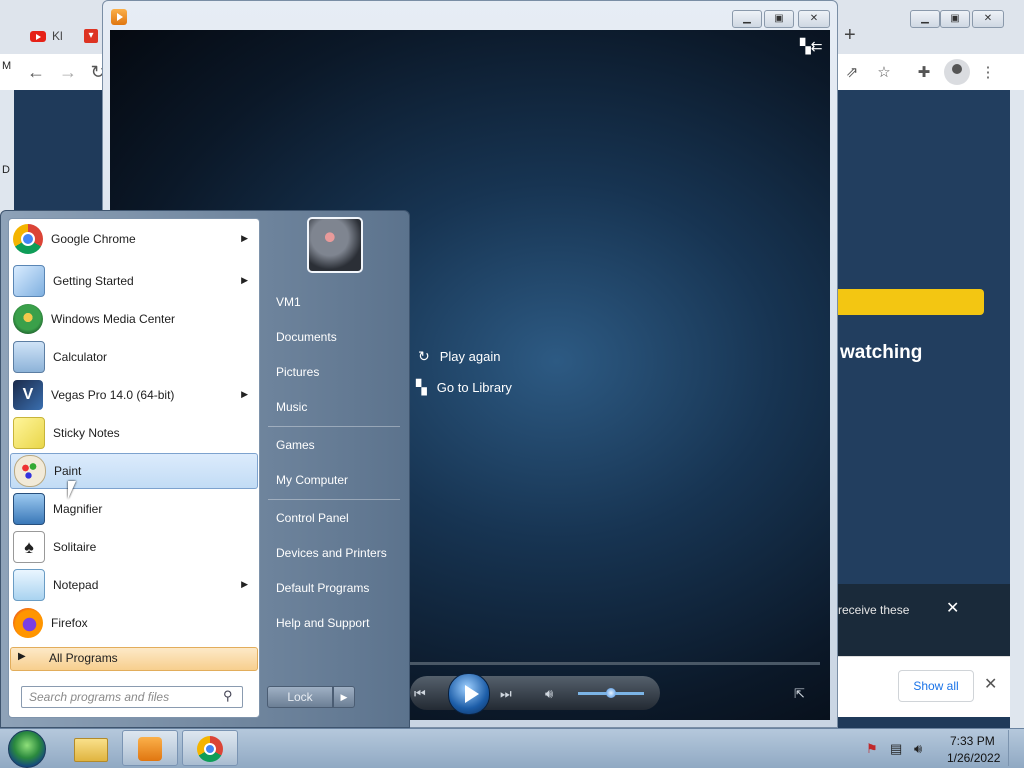  I want to click on left-edge-text-d: D, so click(6, 170).